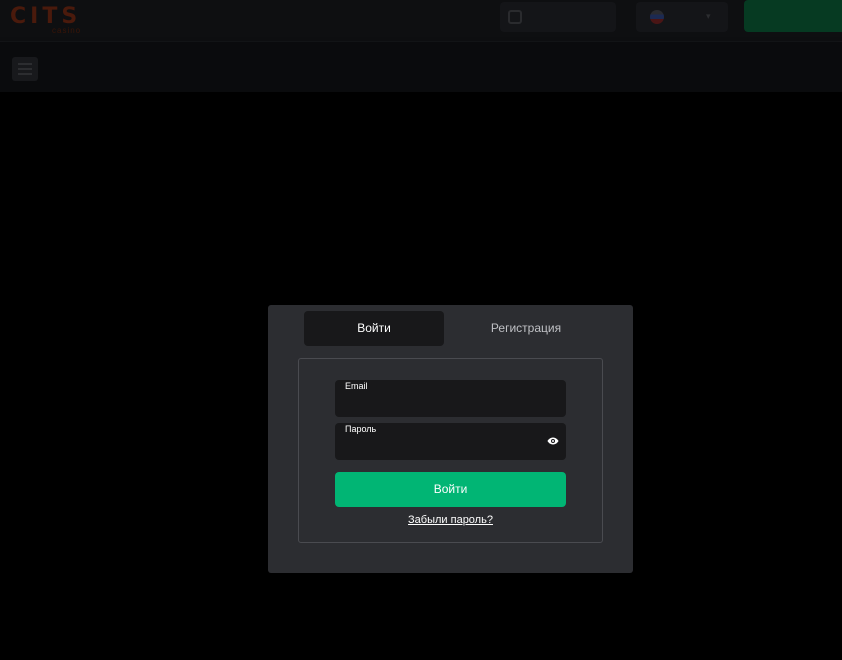 The image size is (842, 660). Describe the element at coordinates (440, 405) in the screenshot. I see `email-input` at that location.